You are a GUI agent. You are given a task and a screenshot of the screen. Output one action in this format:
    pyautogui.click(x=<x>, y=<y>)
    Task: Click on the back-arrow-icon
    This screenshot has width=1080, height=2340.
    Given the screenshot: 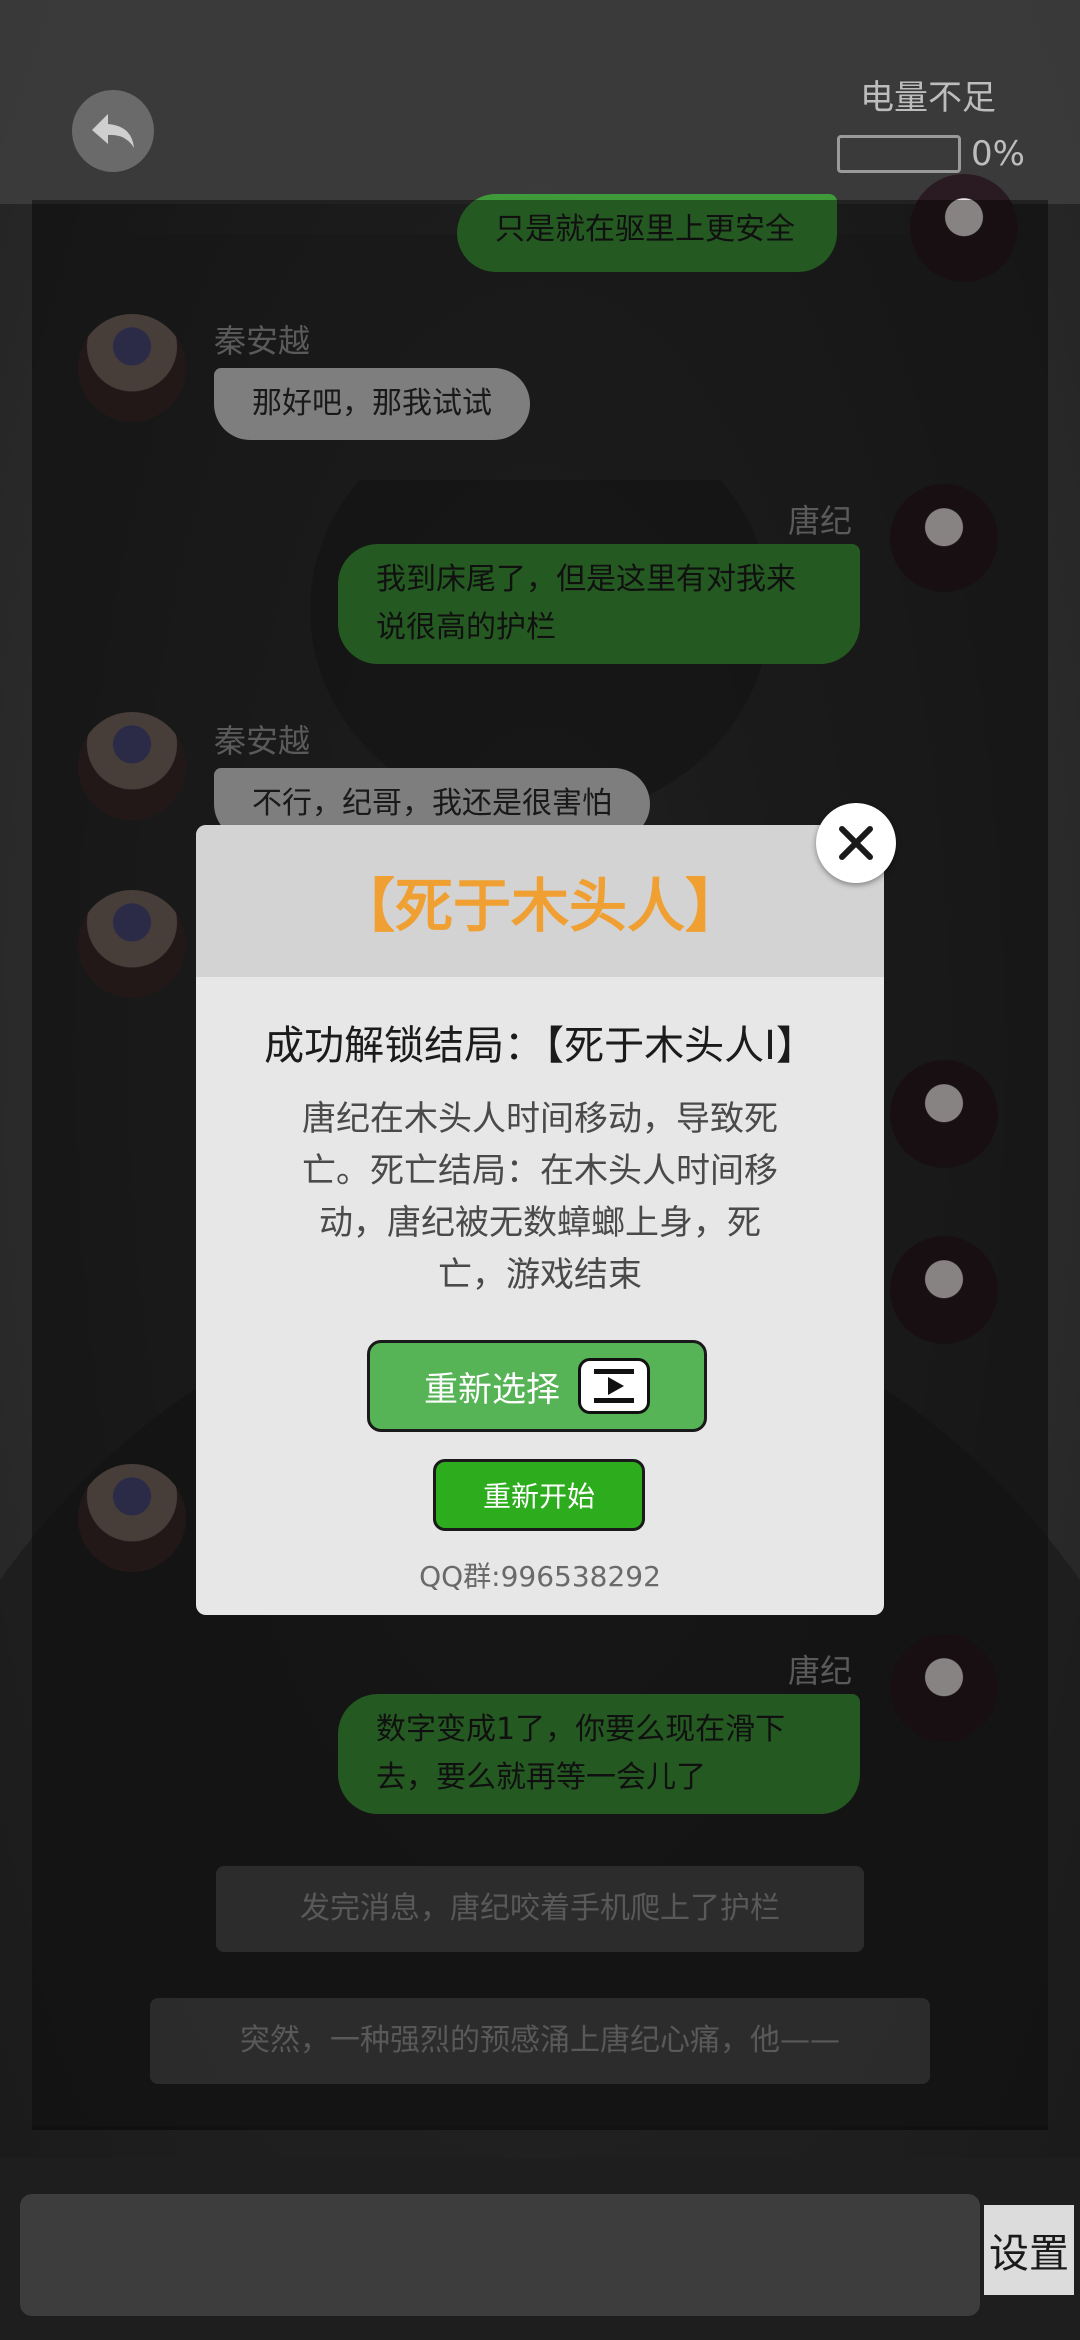 What is the action you would take?
    pyautogui.click(x=113, y=131)
    